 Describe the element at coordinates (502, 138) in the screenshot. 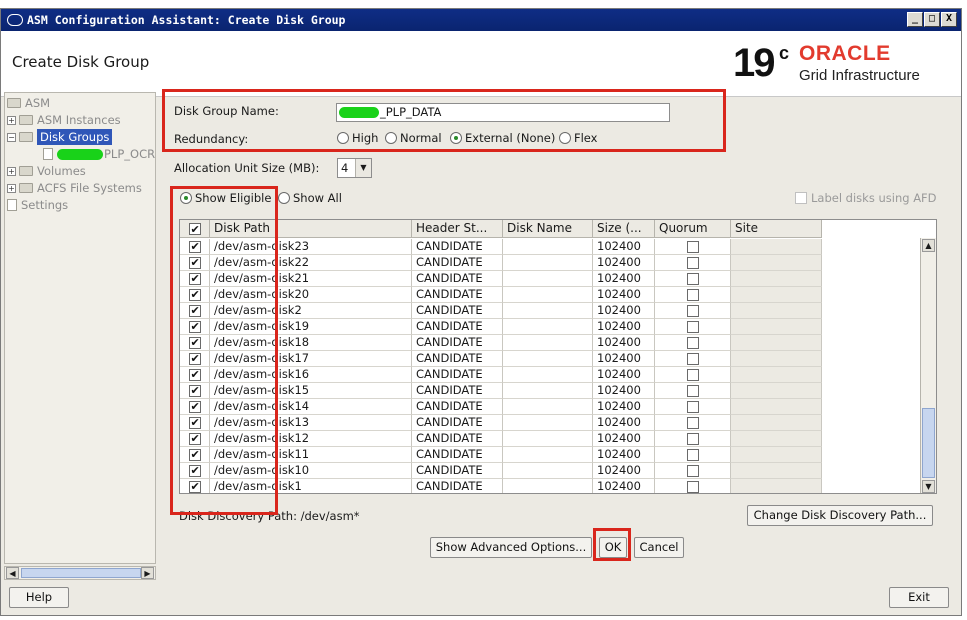

I see `redundancy-external-radio: External (None)` at that location.